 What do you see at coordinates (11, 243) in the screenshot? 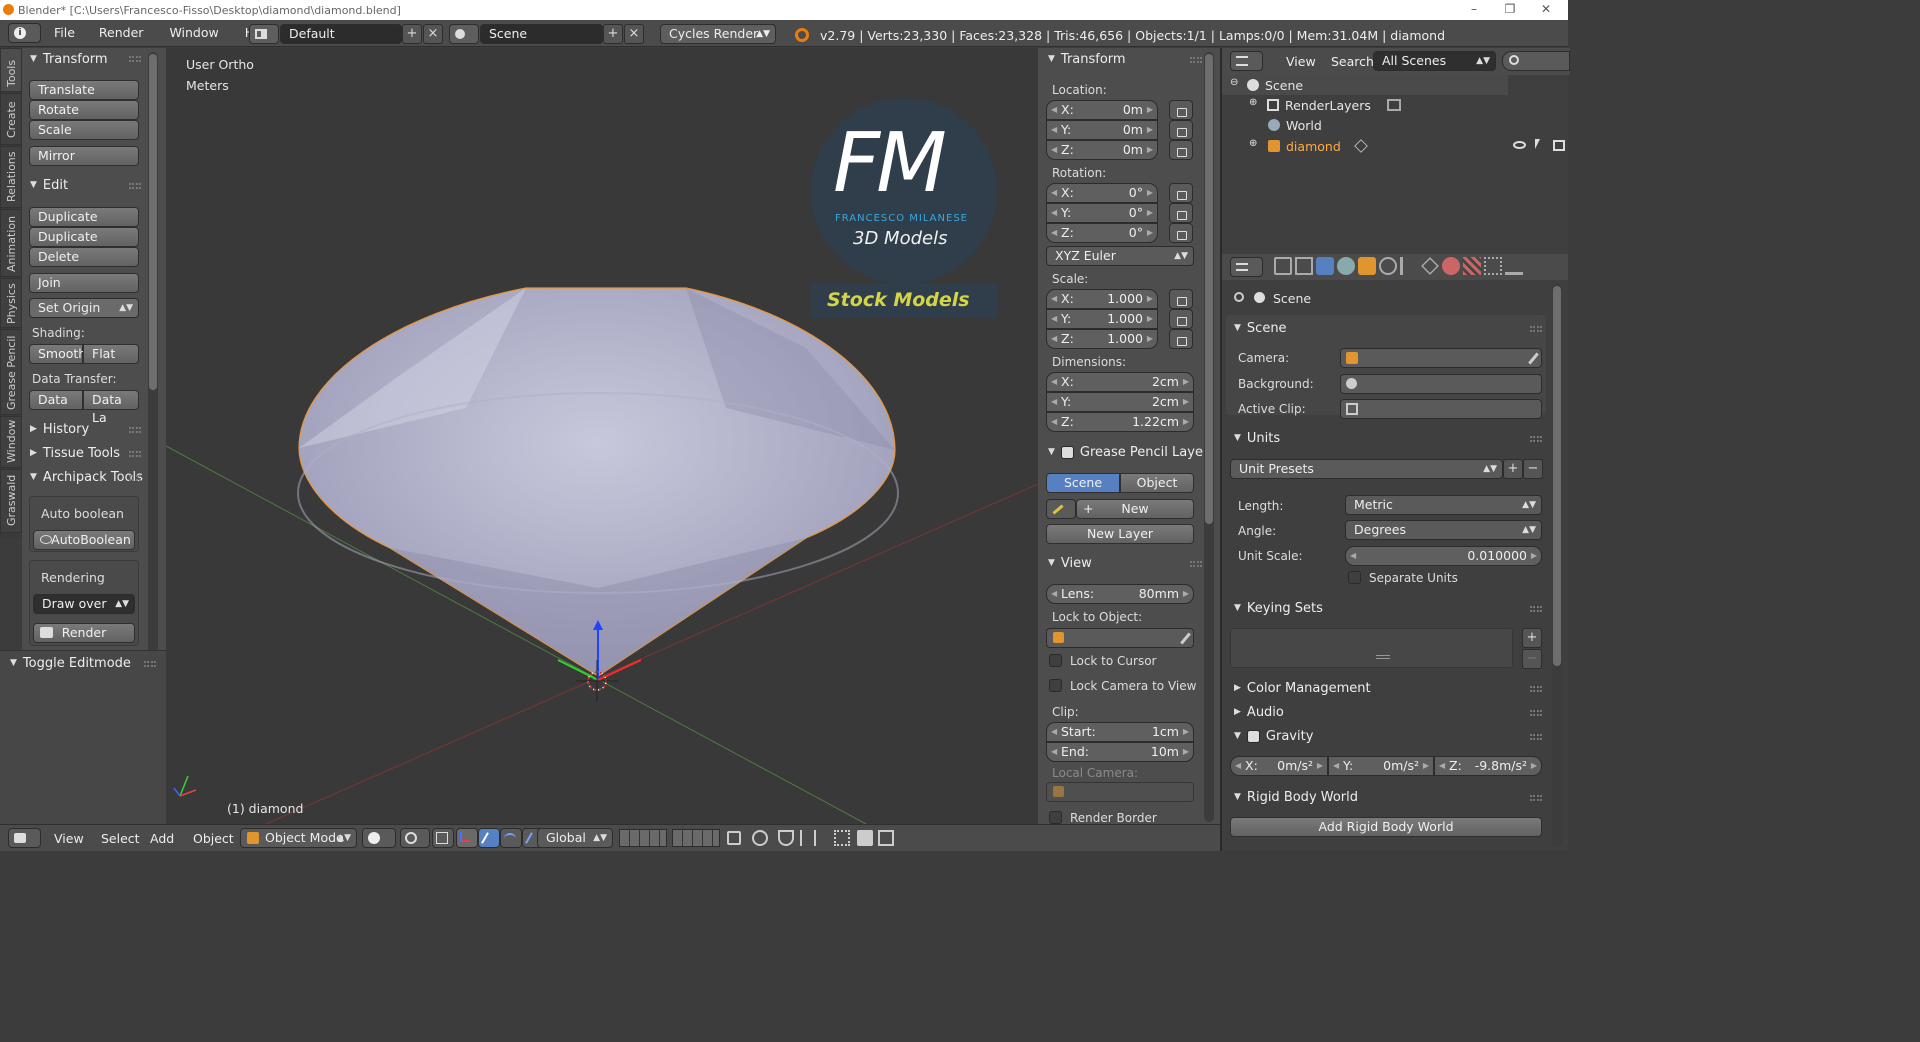
I see `tab-animation: Animation` at bounding box center [11, 243].